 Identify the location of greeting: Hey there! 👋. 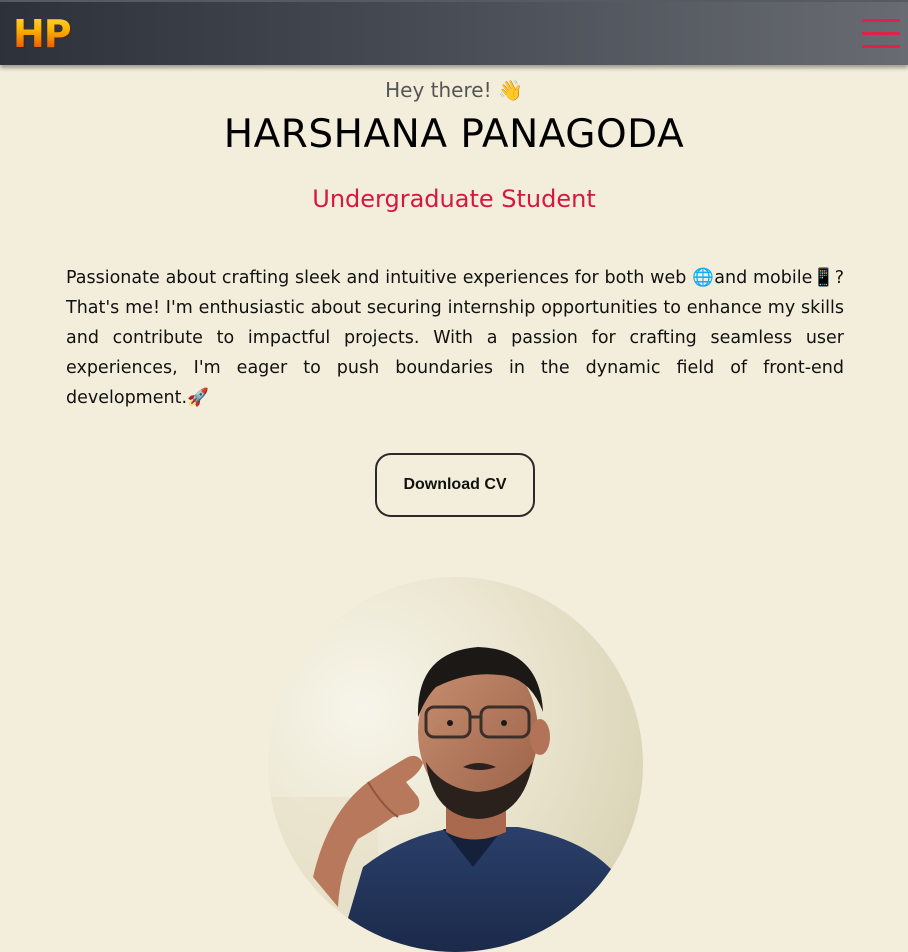
(454, 90).